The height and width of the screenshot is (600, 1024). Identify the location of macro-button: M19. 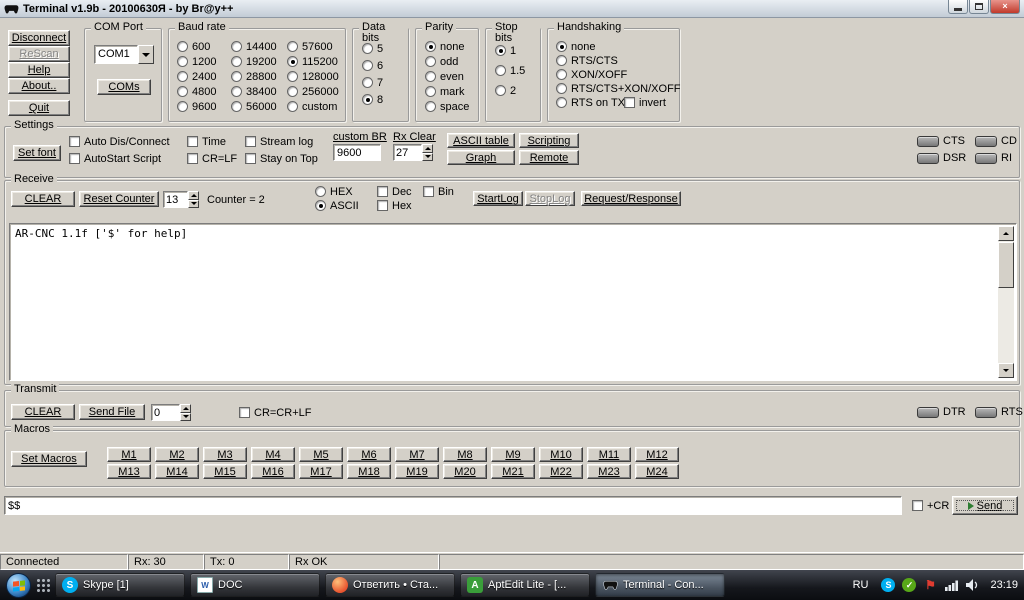
(417, 471).